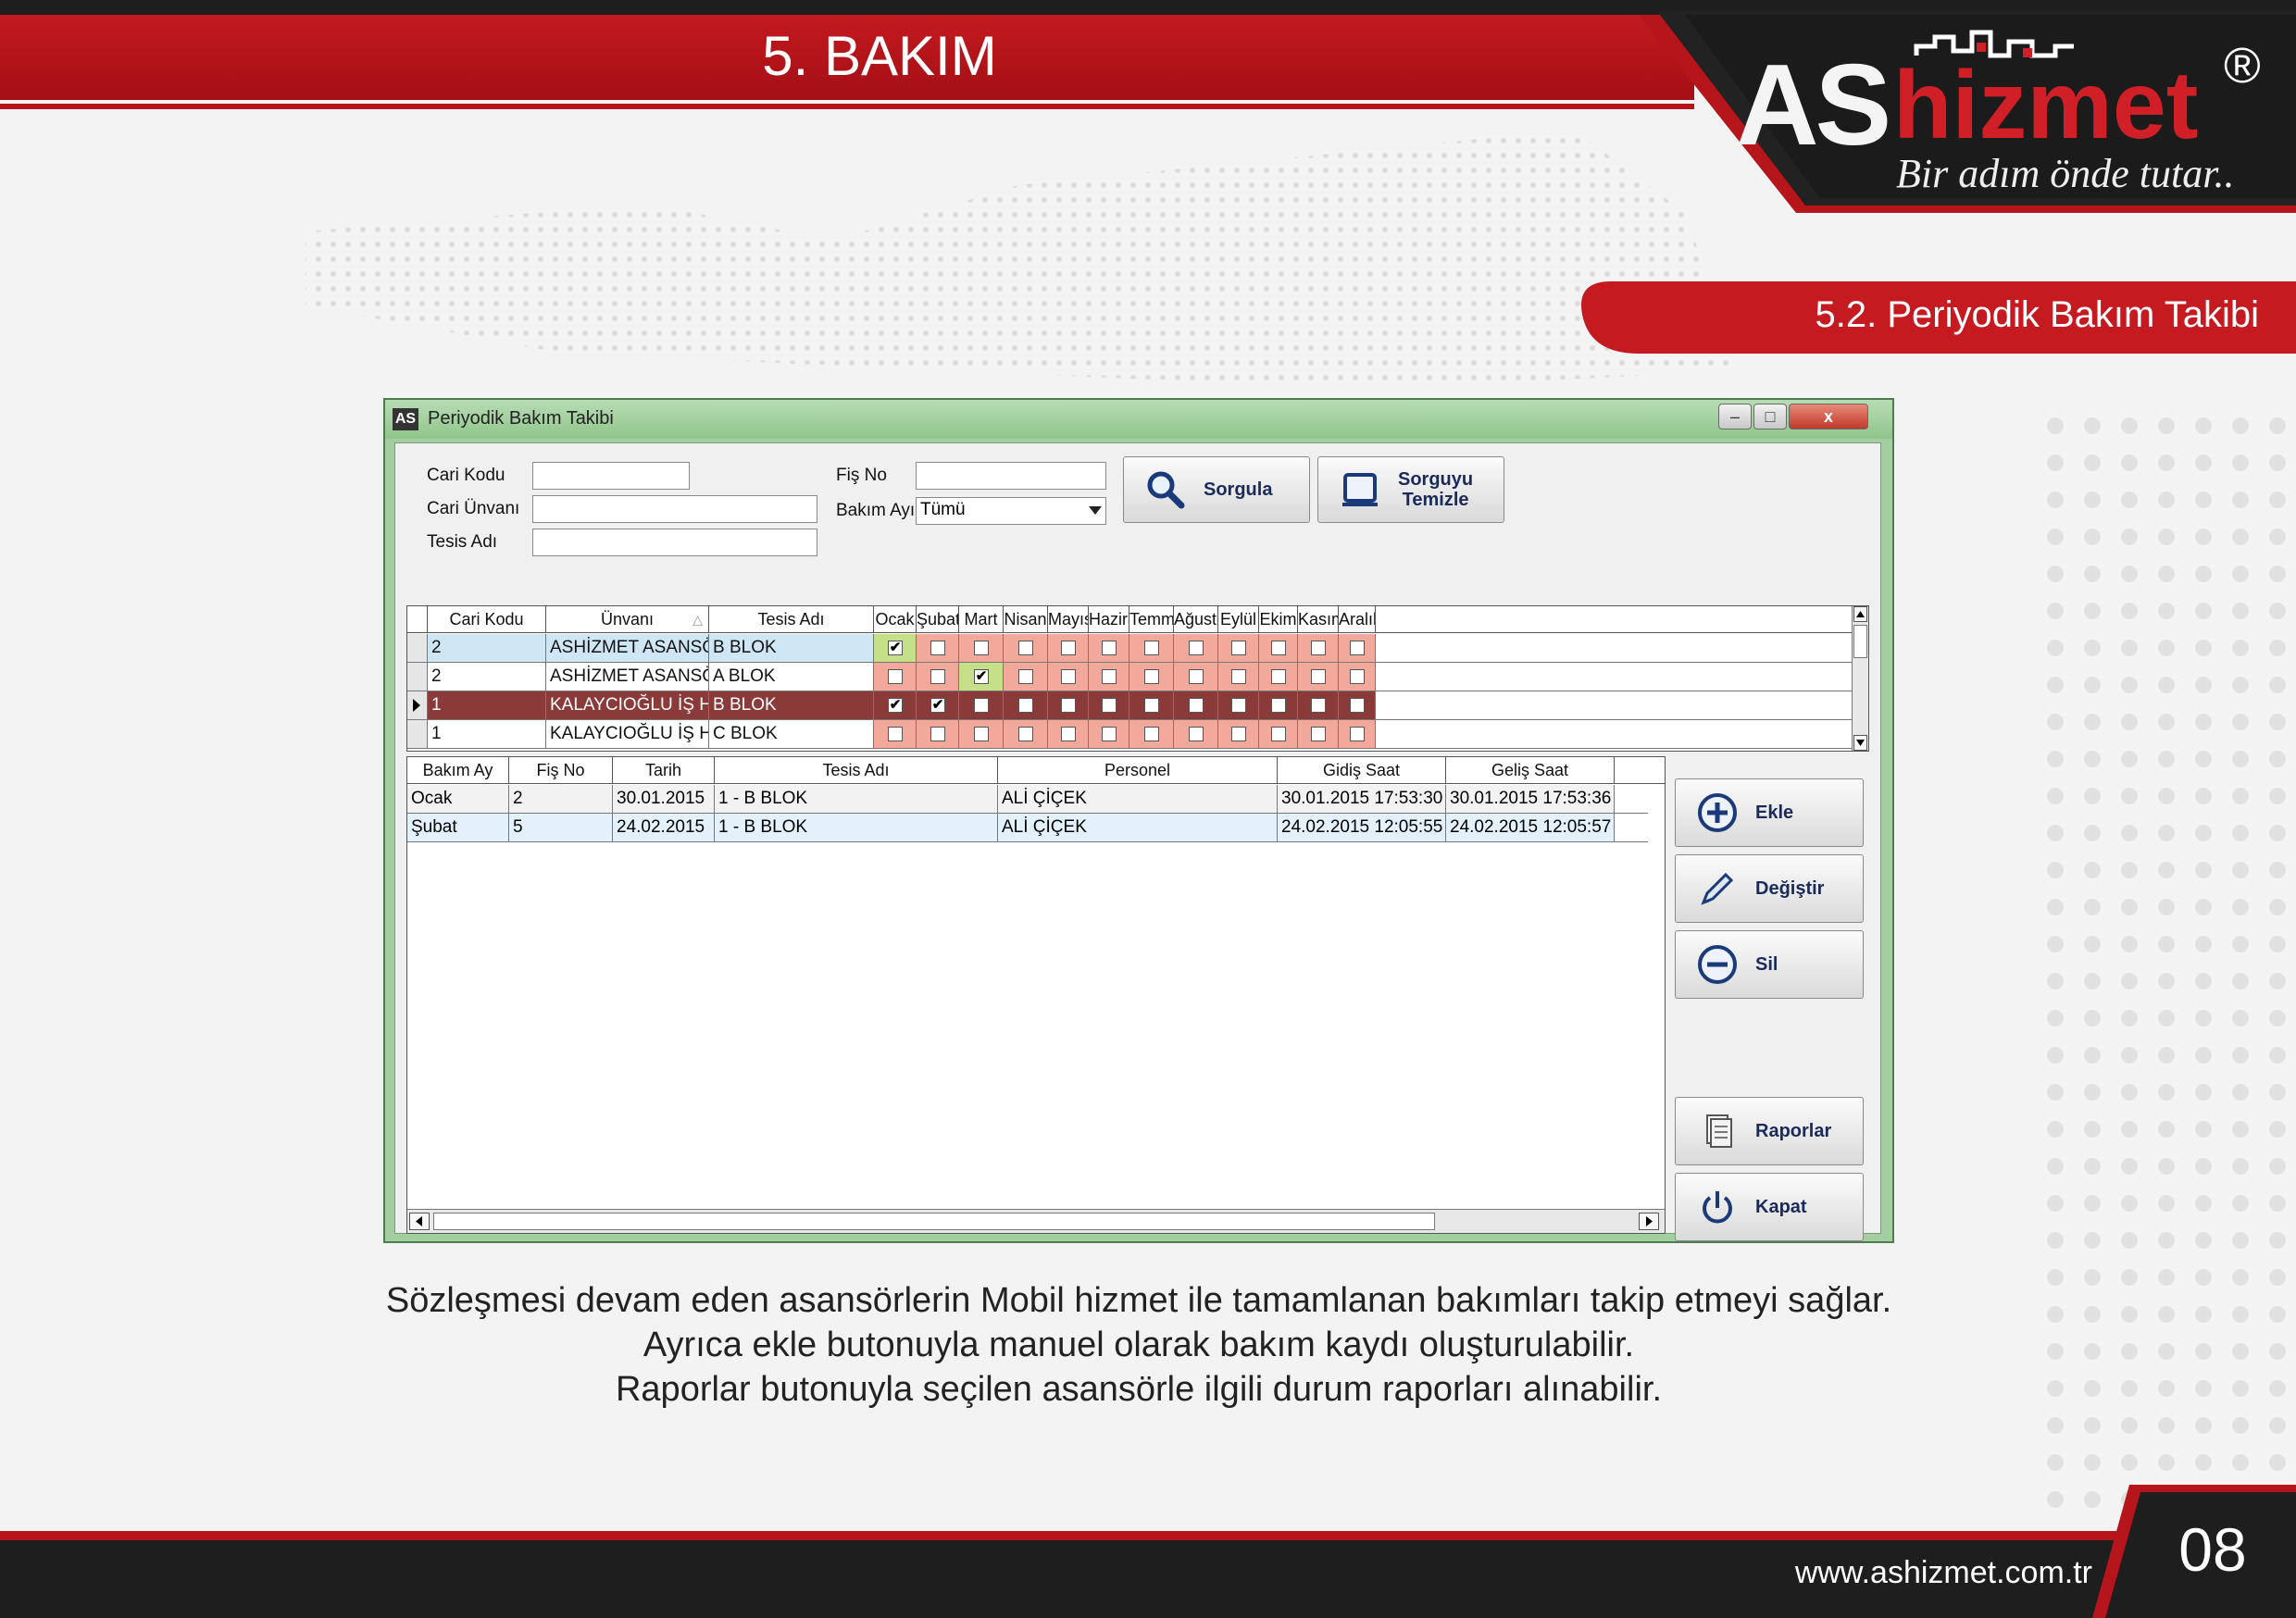 The image size is (2296, 1618). I want to click on cell-fis-no: 5, so click(561, 827).